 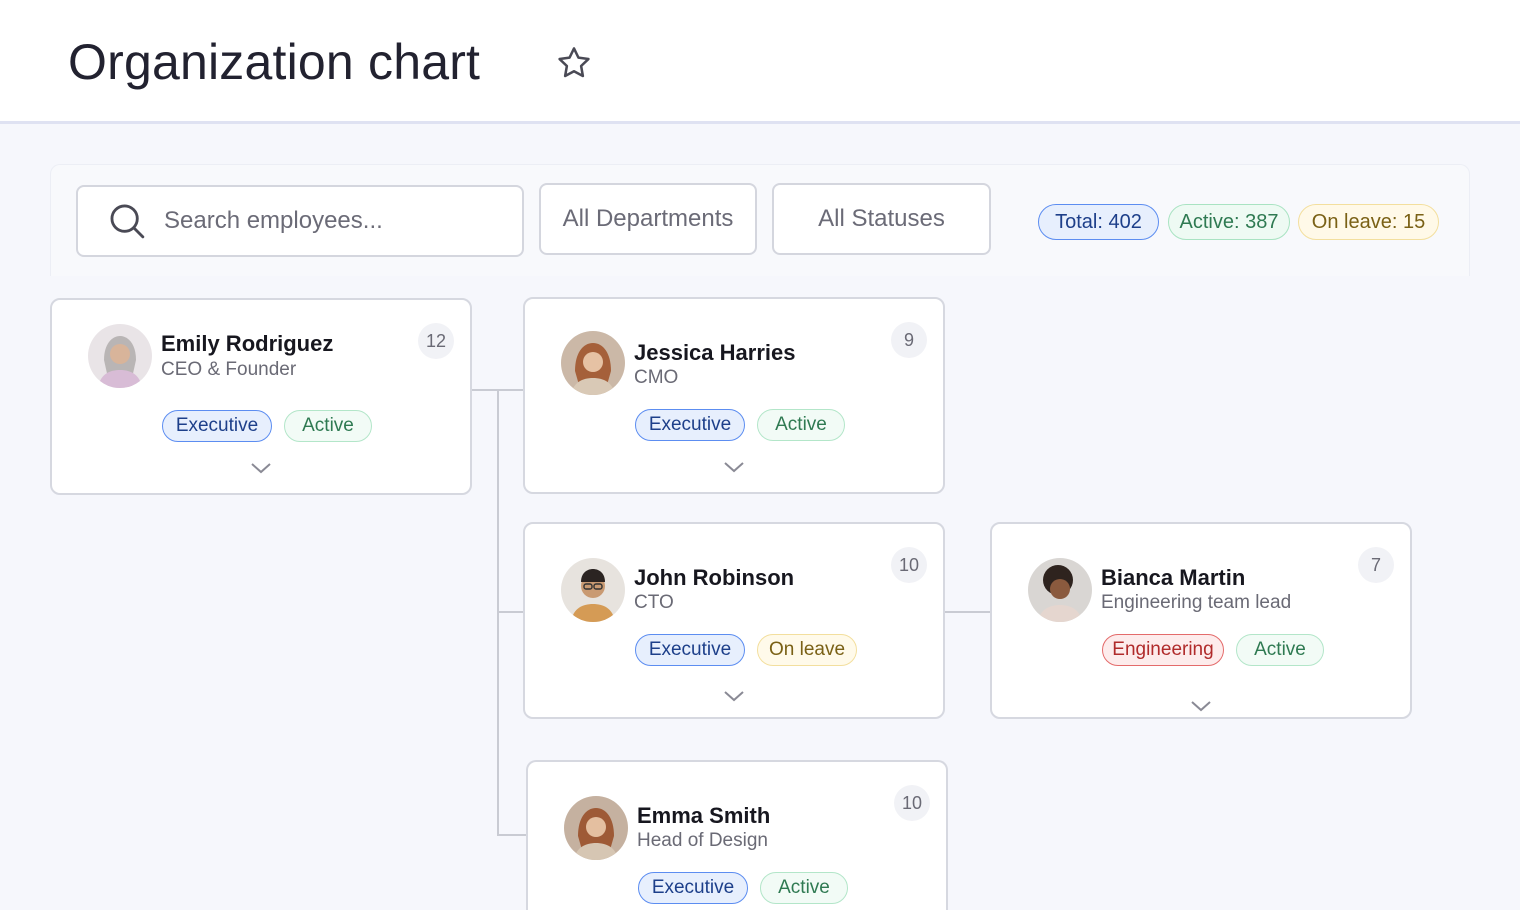 What do you see at coordinates (715, 352) in the screenshot?
I see `employee-name: Jessica Harries` at bounding box center [715, 352].